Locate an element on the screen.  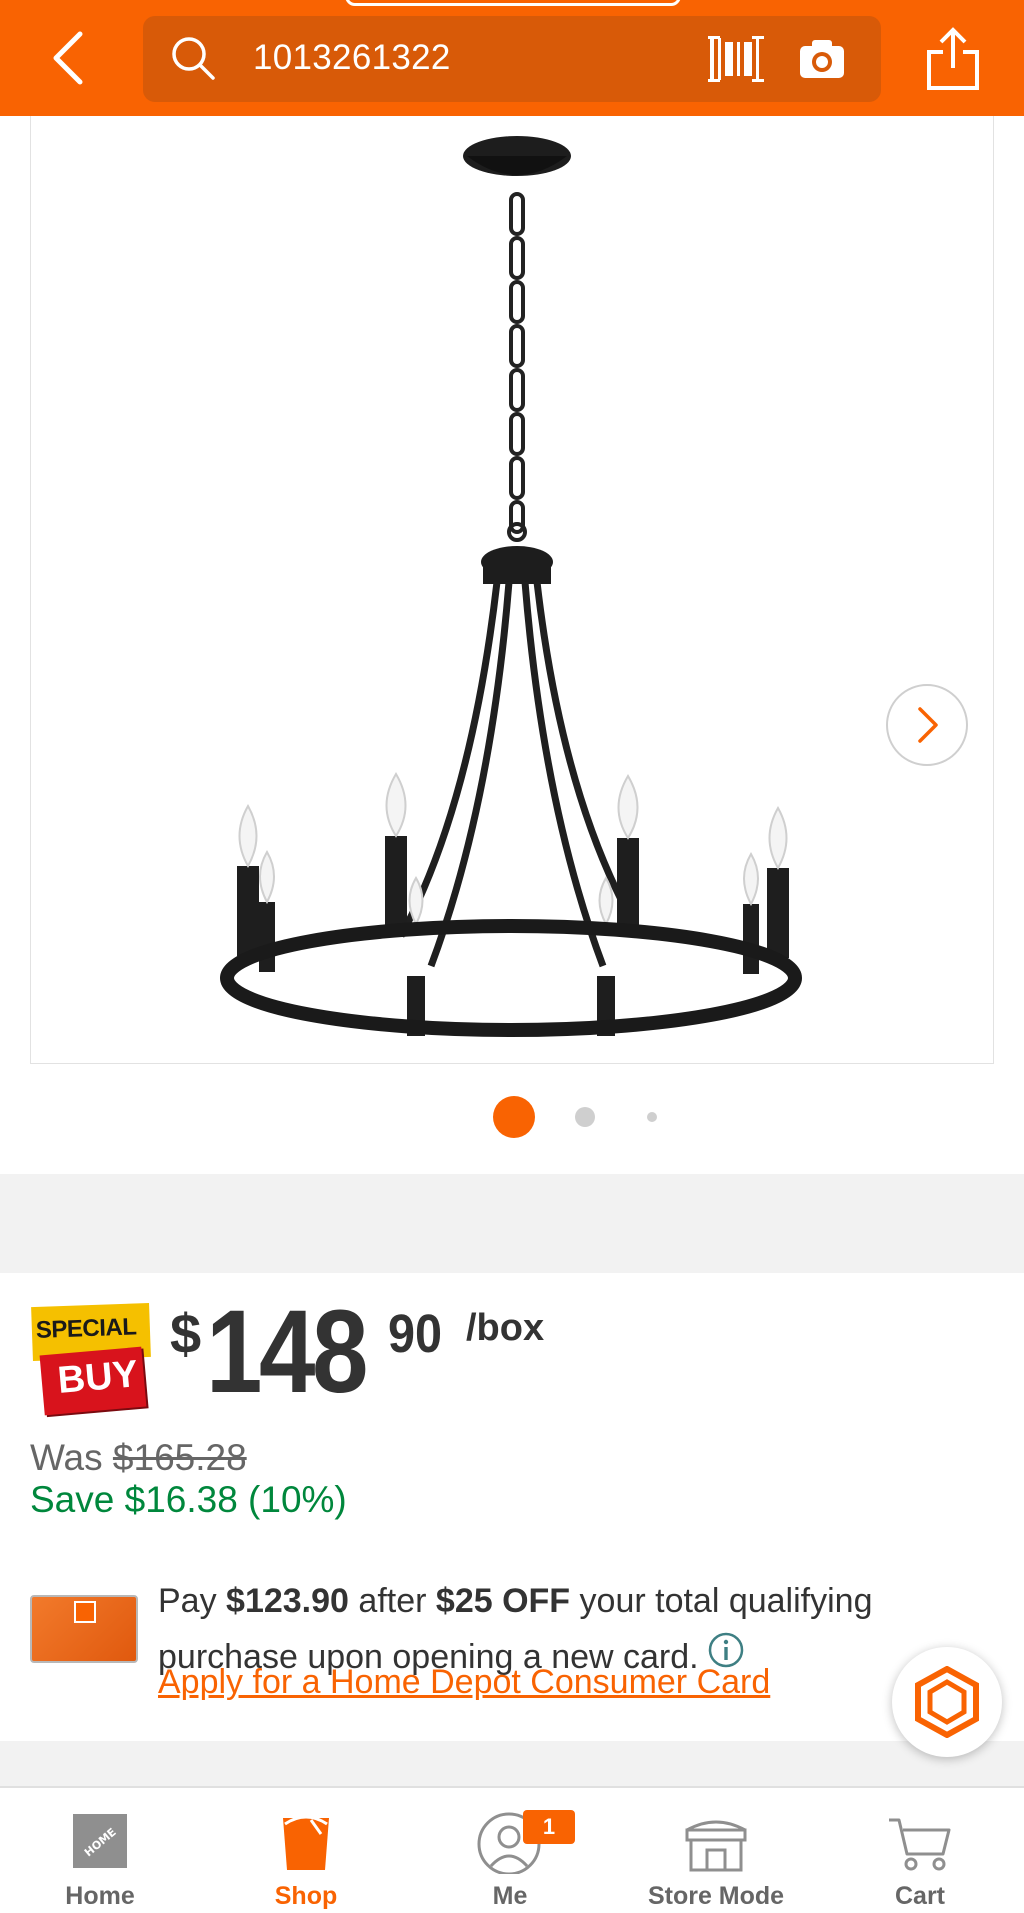
nav-label-cart: Cart is located at coordinates (919, 1896).